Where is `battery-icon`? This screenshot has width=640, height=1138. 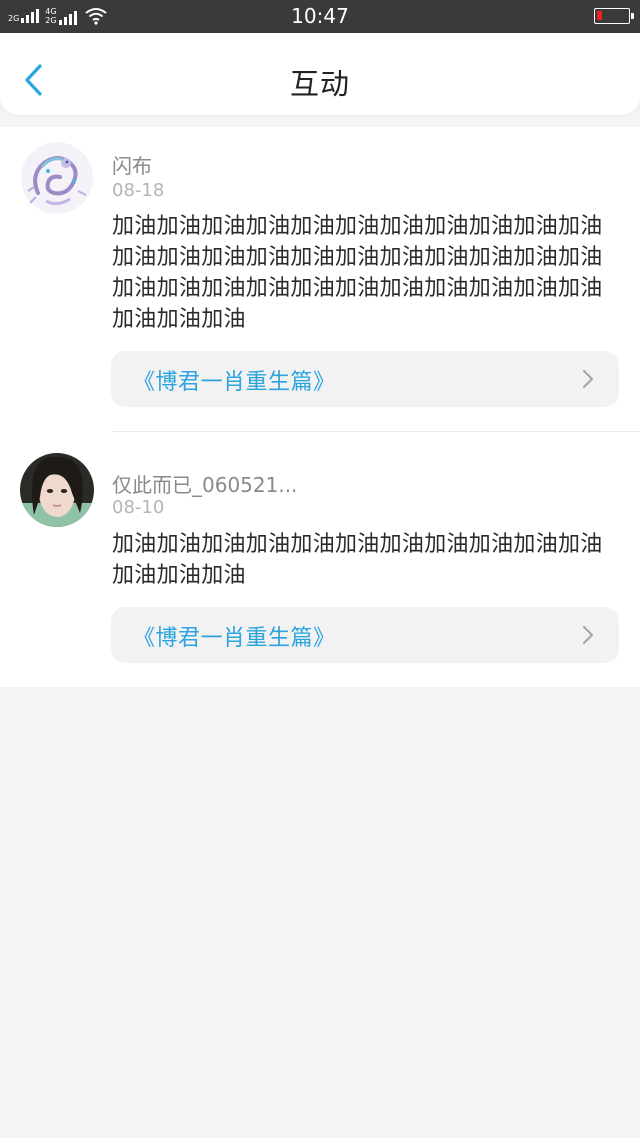
battery-icon is located at coordinates (614, 16).